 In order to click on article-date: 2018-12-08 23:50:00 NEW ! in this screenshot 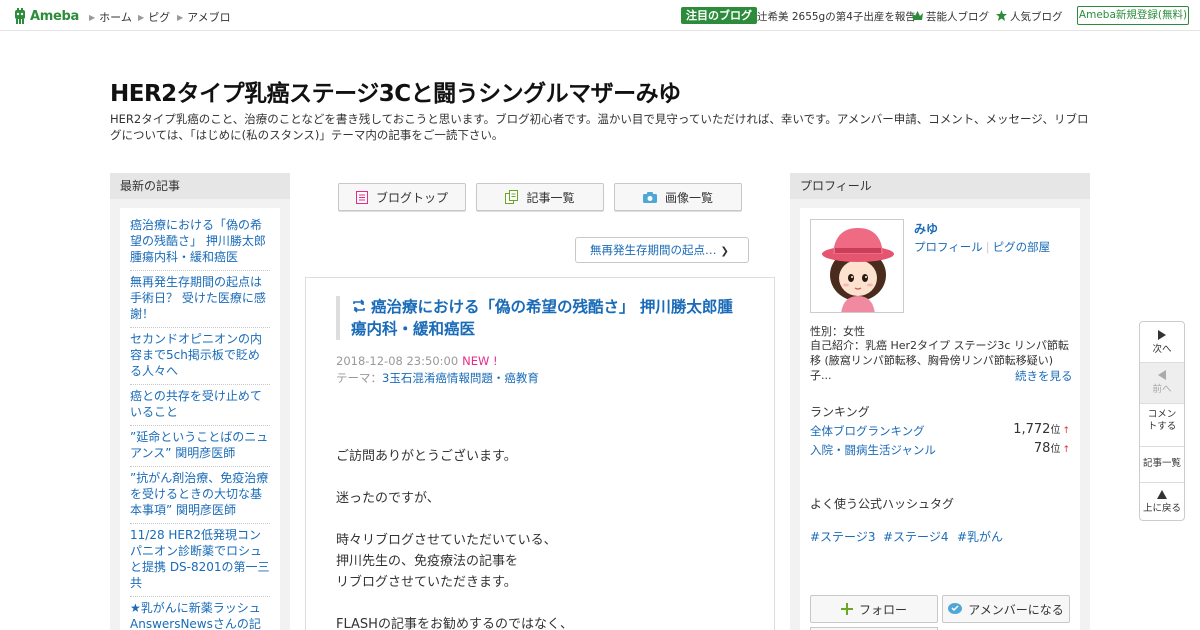, I will do `click(417, 361)`.